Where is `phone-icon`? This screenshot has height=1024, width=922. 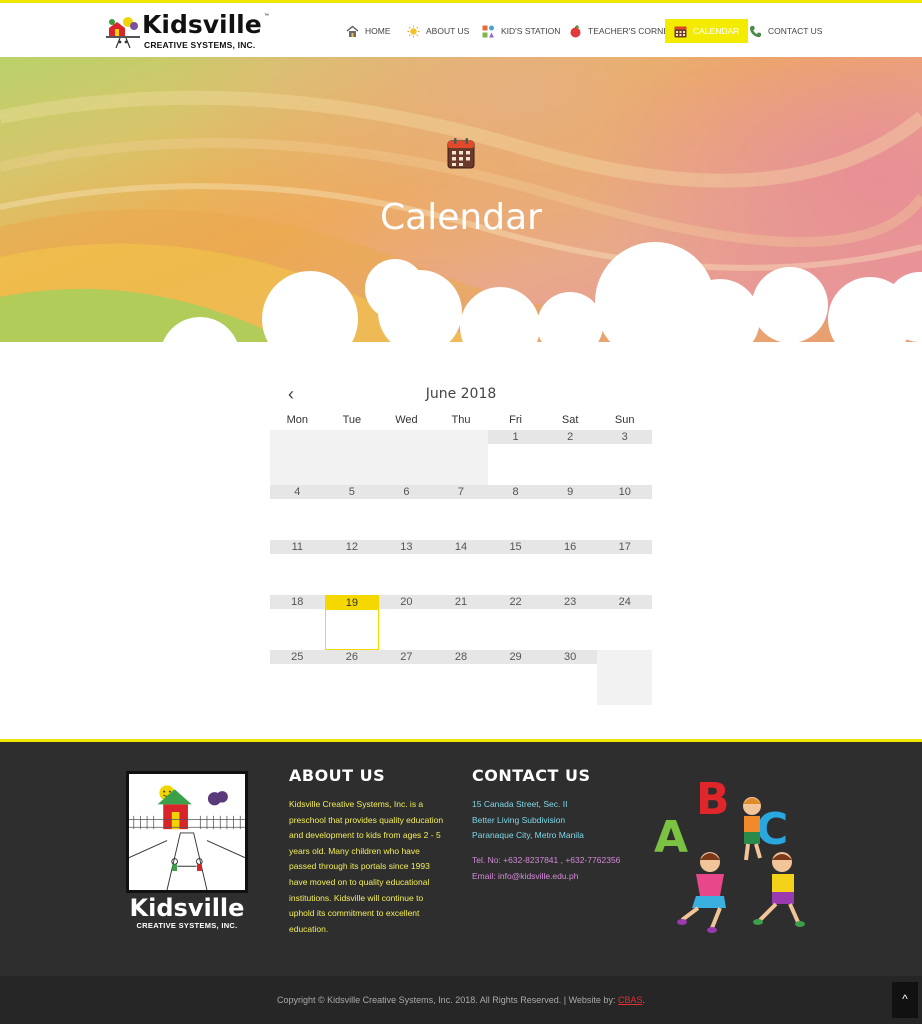
phone-icon is located at coordinates (755, 31).